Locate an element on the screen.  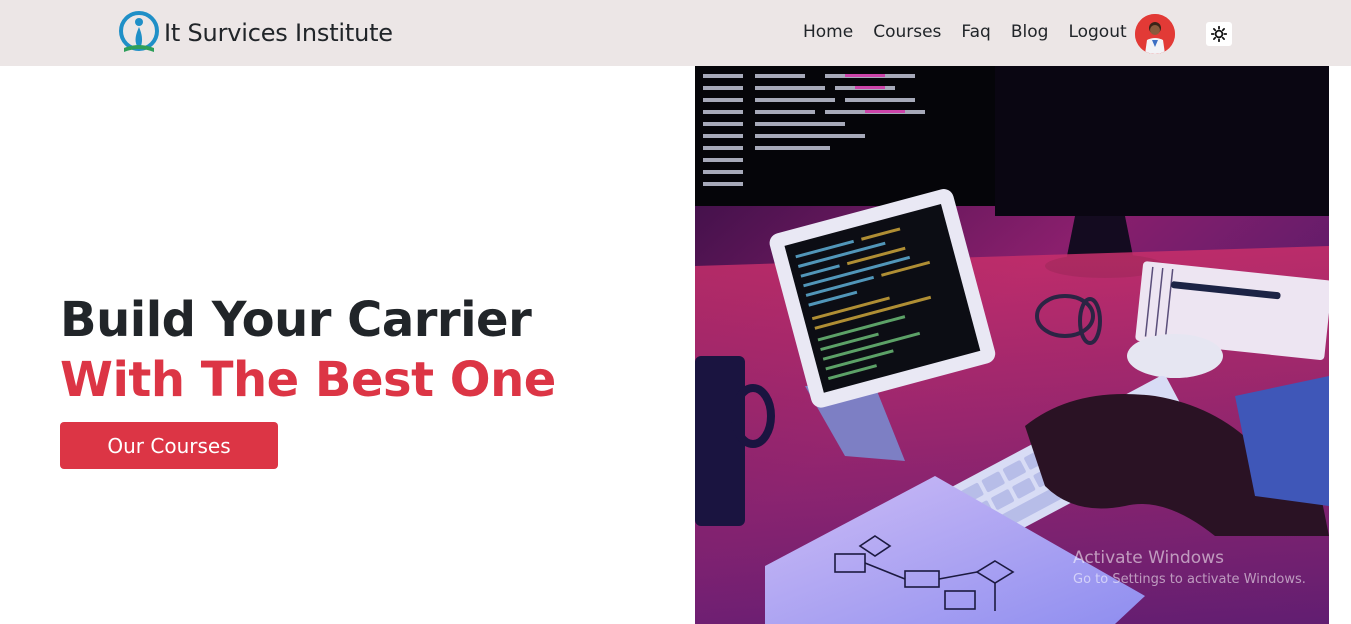
user-avatar is located at coordinates (1155, 34).